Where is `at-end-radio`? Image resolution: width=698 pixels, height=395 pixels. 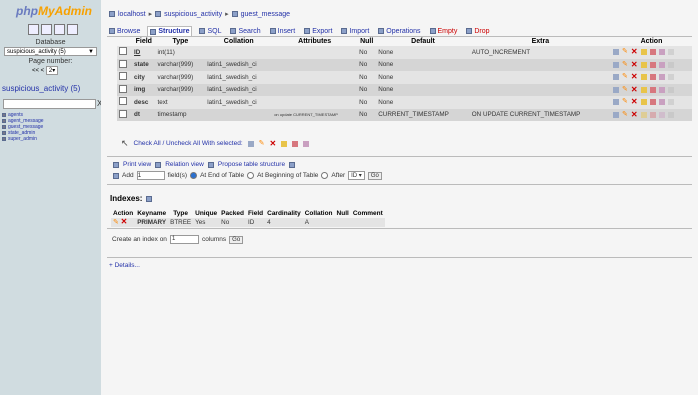
at-end-radio is located at coordinates (194, 175).